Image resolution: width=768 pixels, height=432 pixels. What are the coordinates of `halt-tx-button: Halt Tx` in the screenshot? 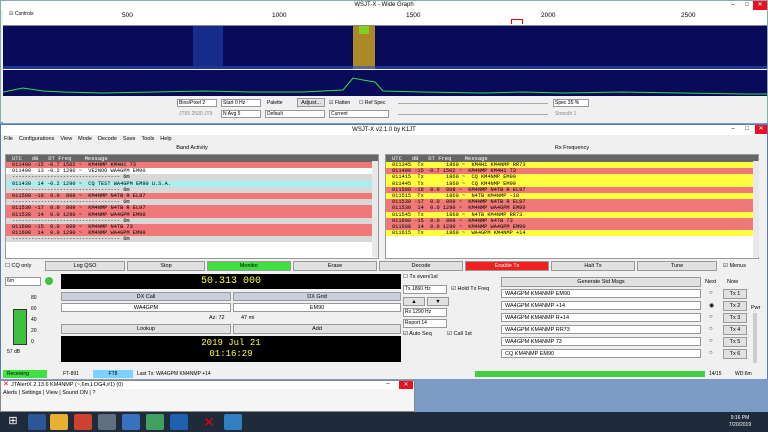 It's located at (593, 266).